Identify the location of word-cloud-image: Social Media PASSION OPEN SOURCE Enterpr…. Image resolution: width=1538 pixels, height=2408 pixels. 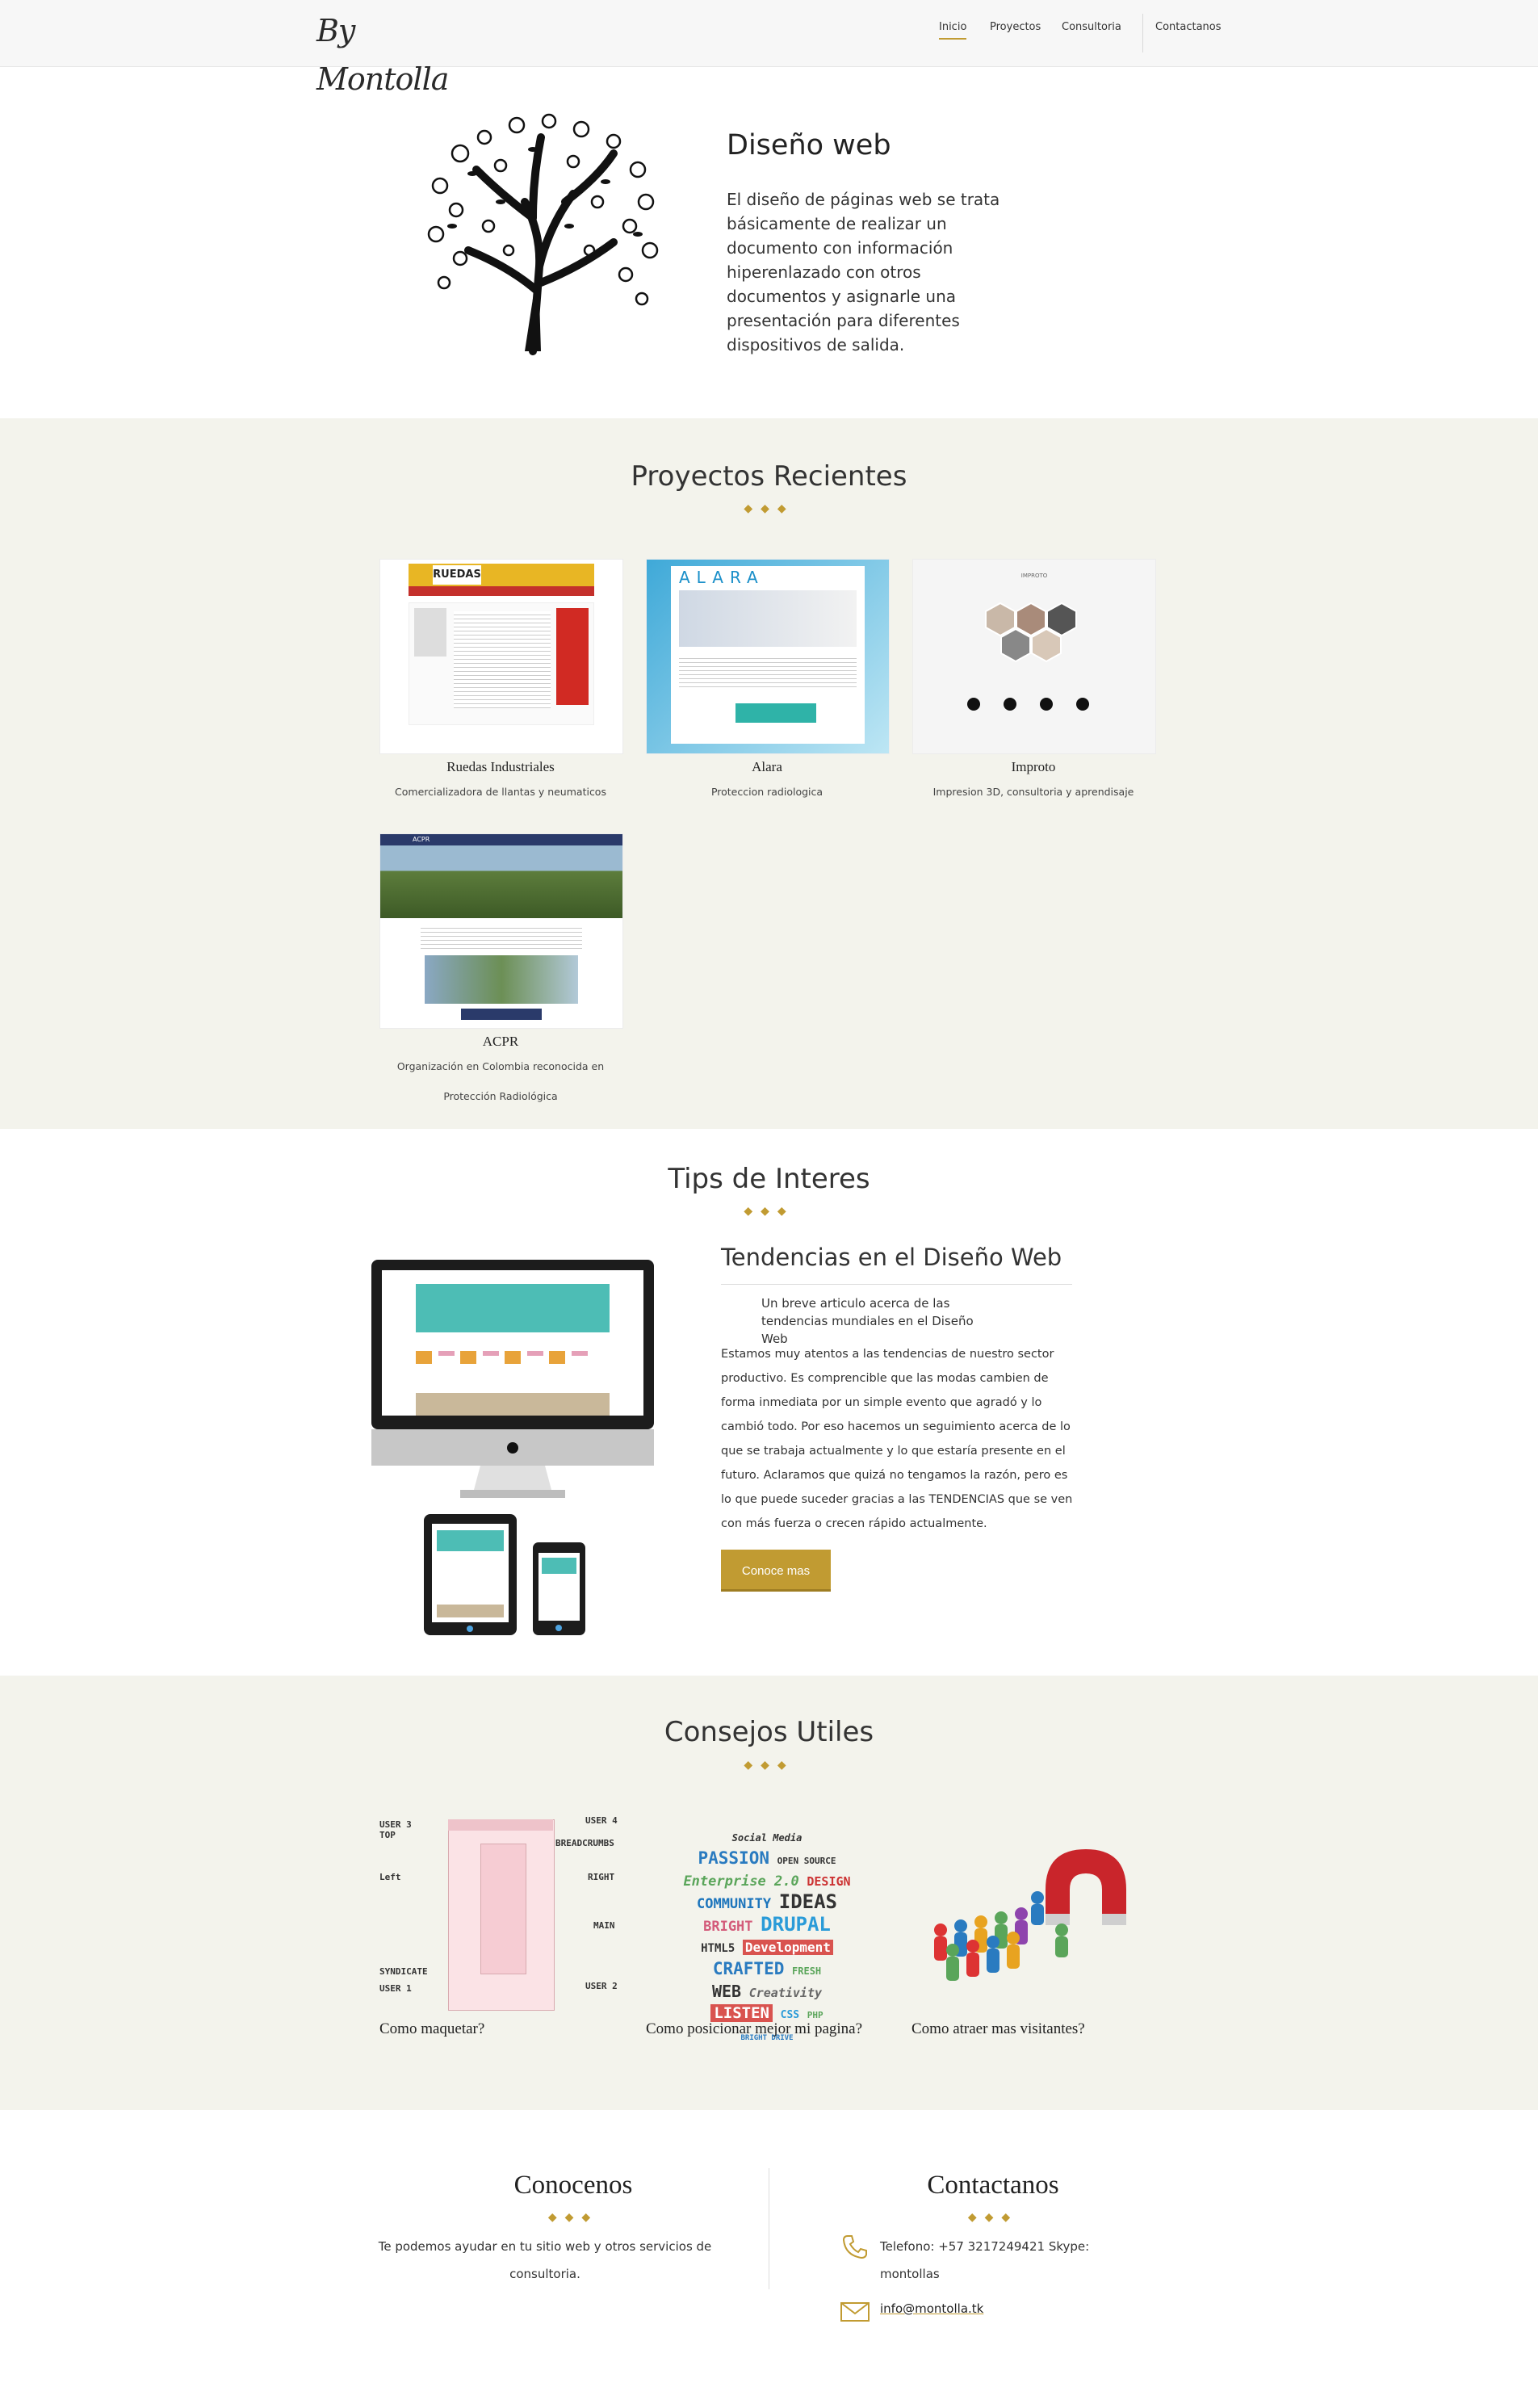
(767, 1935).